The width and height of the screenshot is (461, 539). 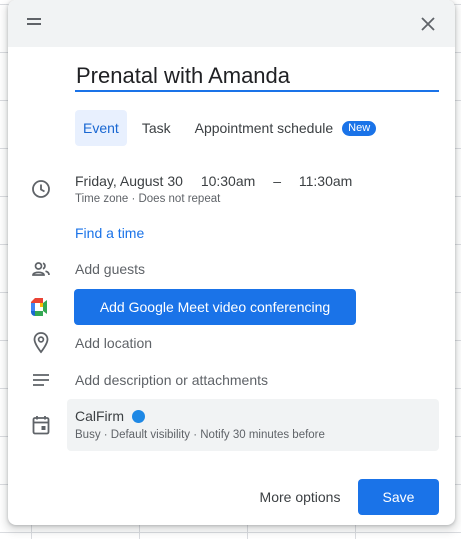 I want to click on tab-appointment-schedule: Appointment schedule New, so click(x=286, y=128).